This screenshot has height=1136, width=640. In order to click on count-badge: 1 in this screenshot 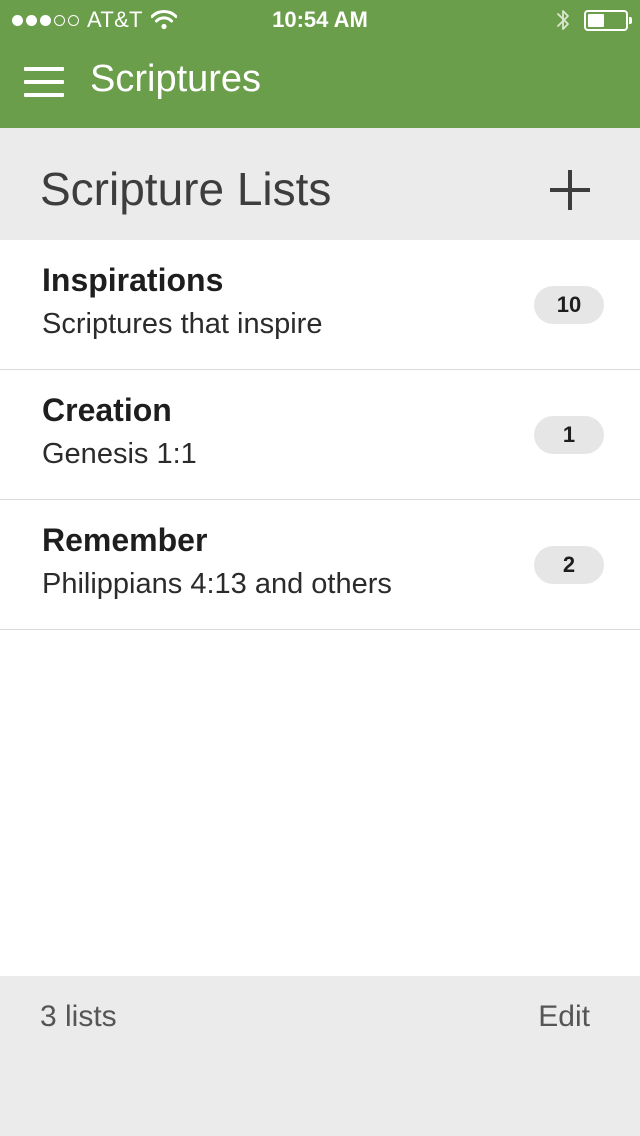, I will do `click(569, 435)`.